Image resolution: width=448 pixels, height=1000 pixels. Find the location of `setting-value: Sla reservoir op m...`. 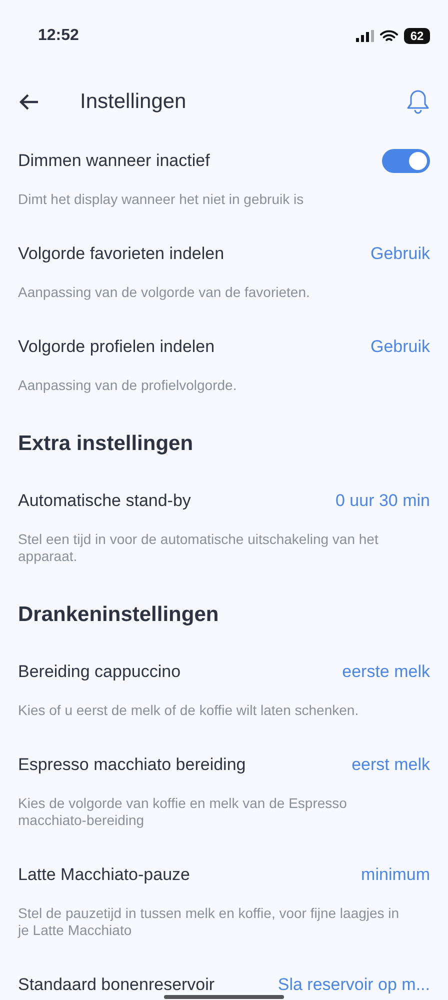

setting-value: Sla reservoir op m... is located at coordinates (354, 985).